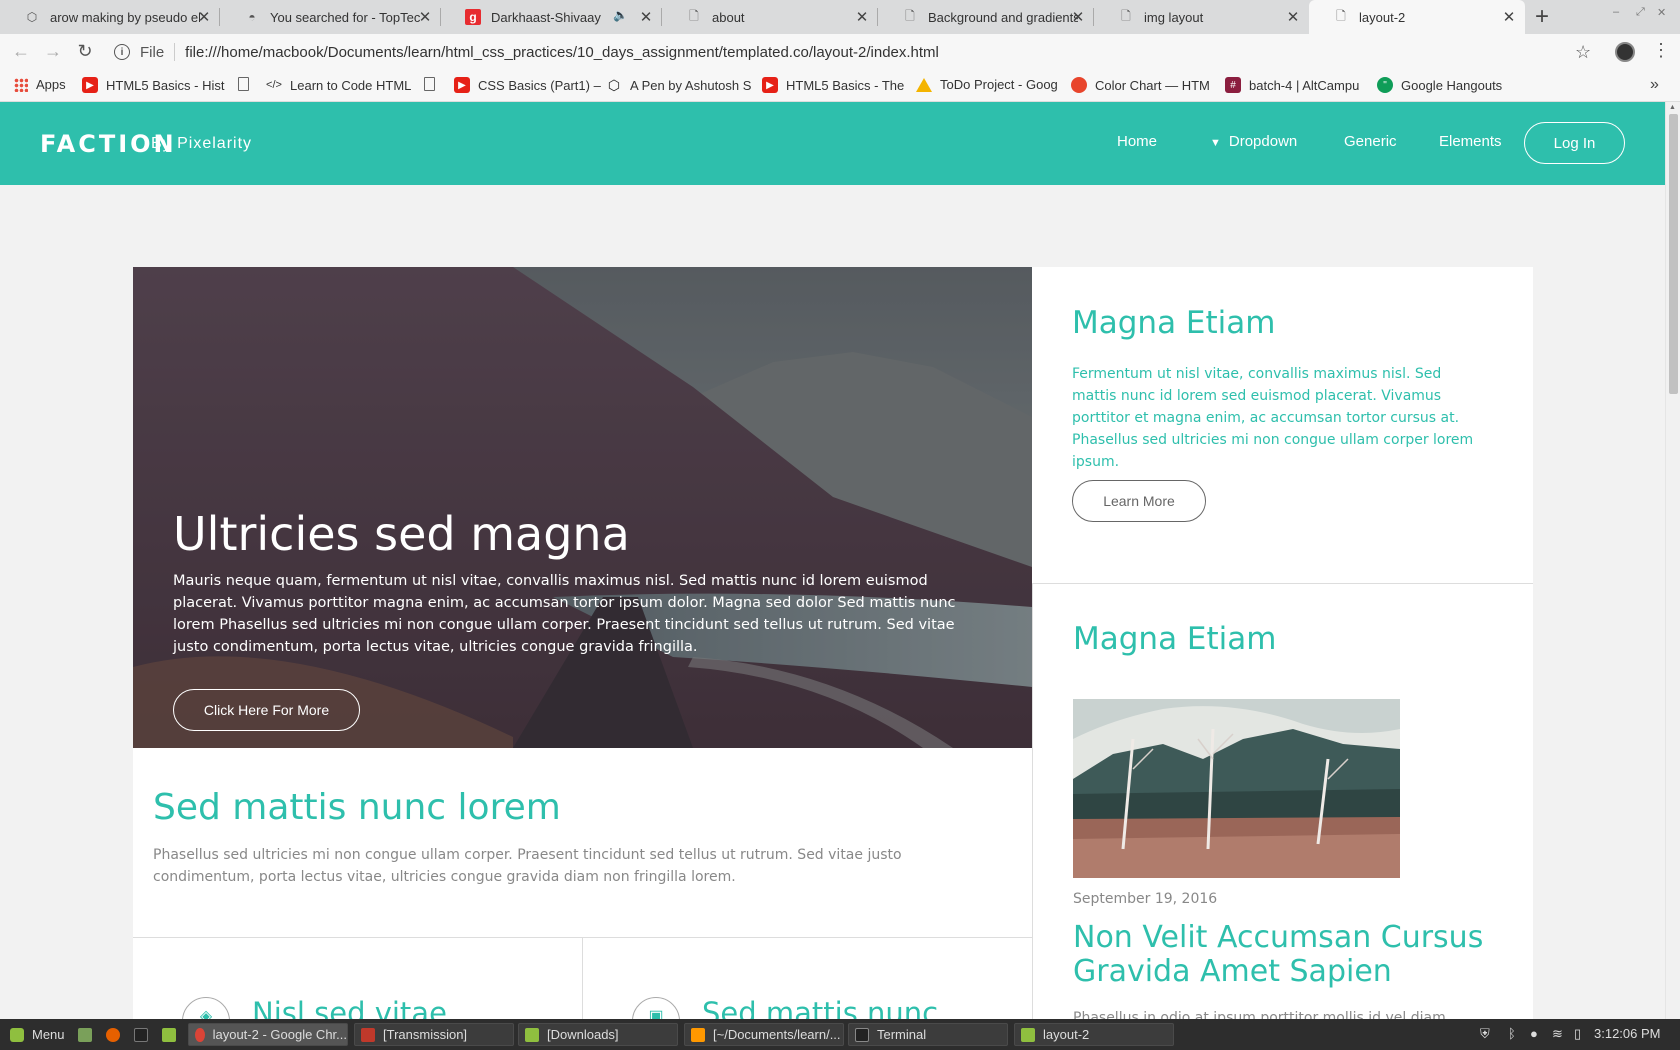 The width and height of the screenshot is (1680, 1050). What do you see at coordinates (349, 1007) in the screenshot?
I see `feature-title: Nisl sed vitae` at bounding box center [349, 1007].